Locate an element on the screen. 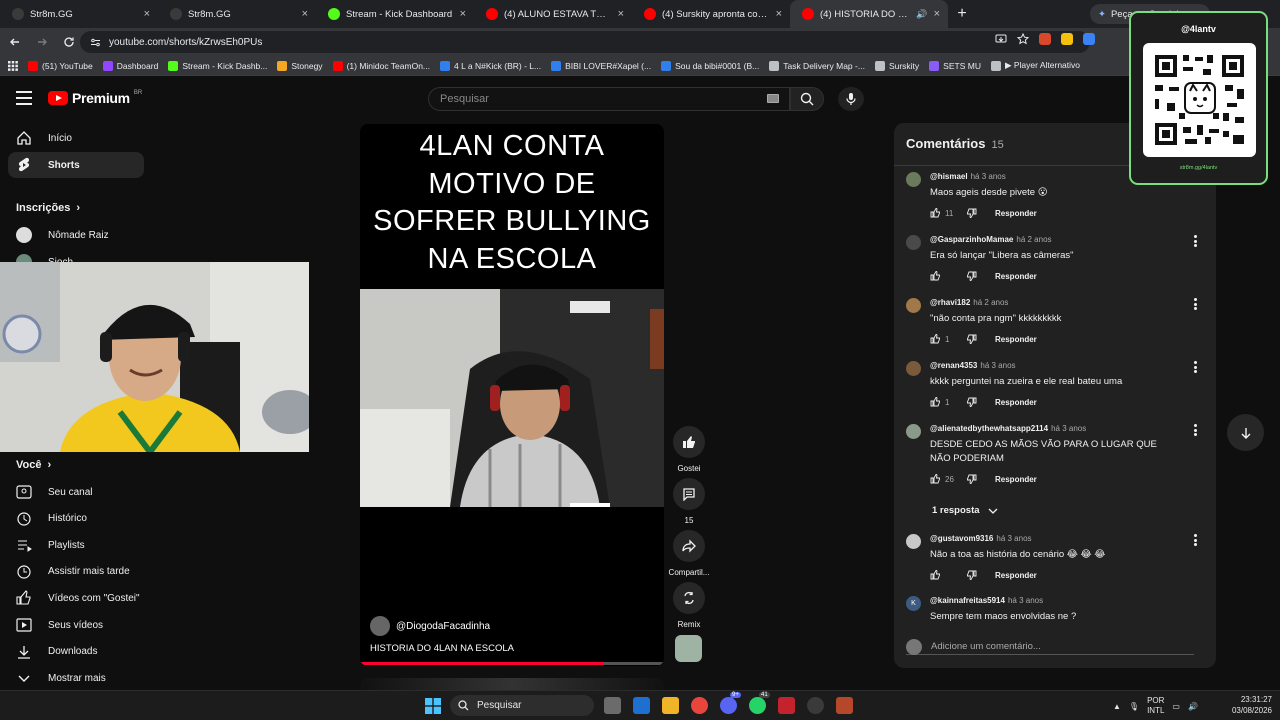 The image size is (1280, 720). language-indicator: POR INTL is located at coordinates (1155, 706).